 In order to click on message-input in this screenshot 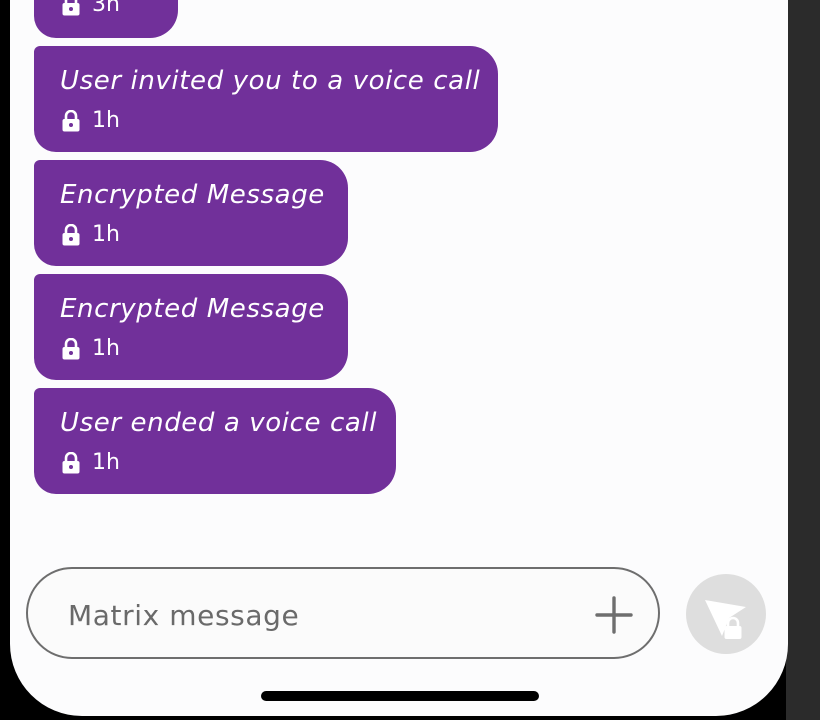, I will do `click(318, 615)`.